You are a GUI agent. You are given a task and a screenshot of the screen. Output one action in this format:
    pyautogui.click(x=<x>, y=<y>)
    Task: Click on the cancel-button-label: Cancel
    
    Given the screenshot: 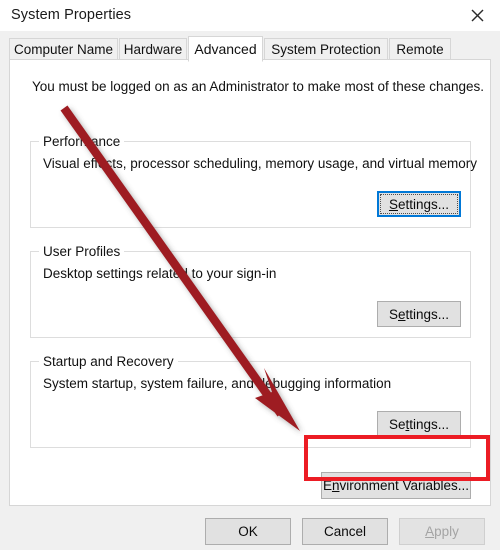 What is the action you would take?
    pyautogui.click(x=345, y=531)
    